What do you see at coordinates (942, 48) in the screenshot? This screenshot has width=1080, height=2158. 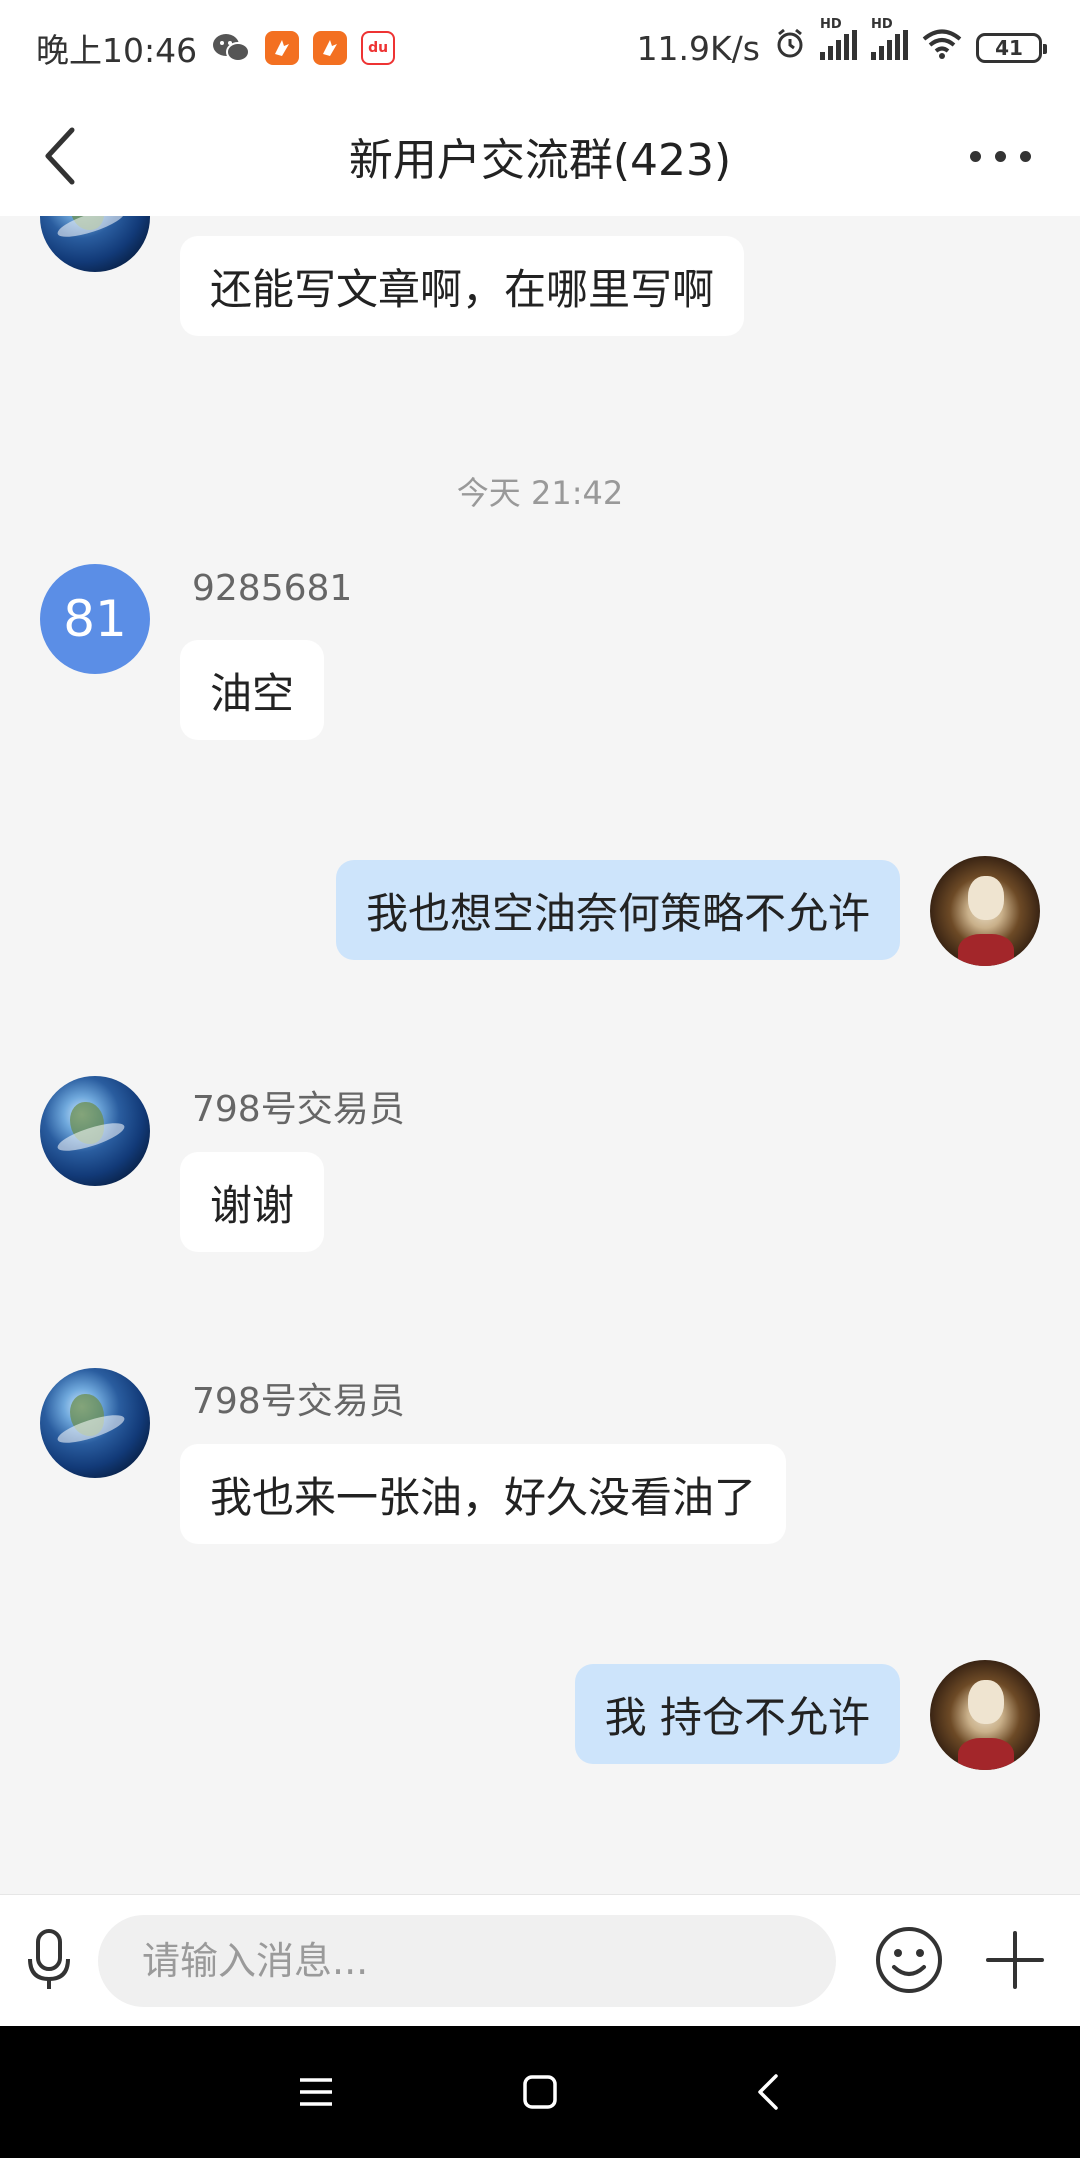 I see `wifi-icon` at bounding box center [942, 48].